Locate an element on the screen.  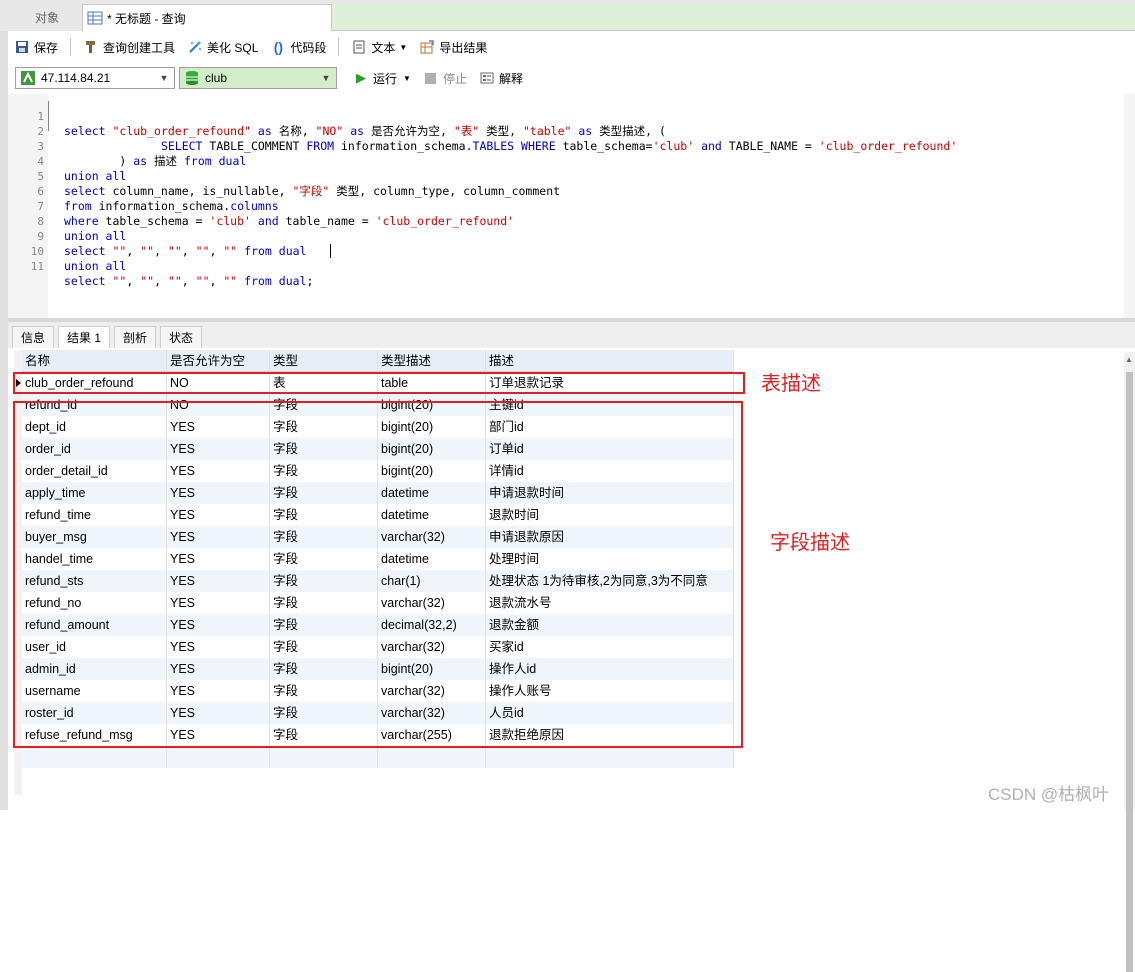
export-results-button: 导出结果 is located at coordinates (453, 47).